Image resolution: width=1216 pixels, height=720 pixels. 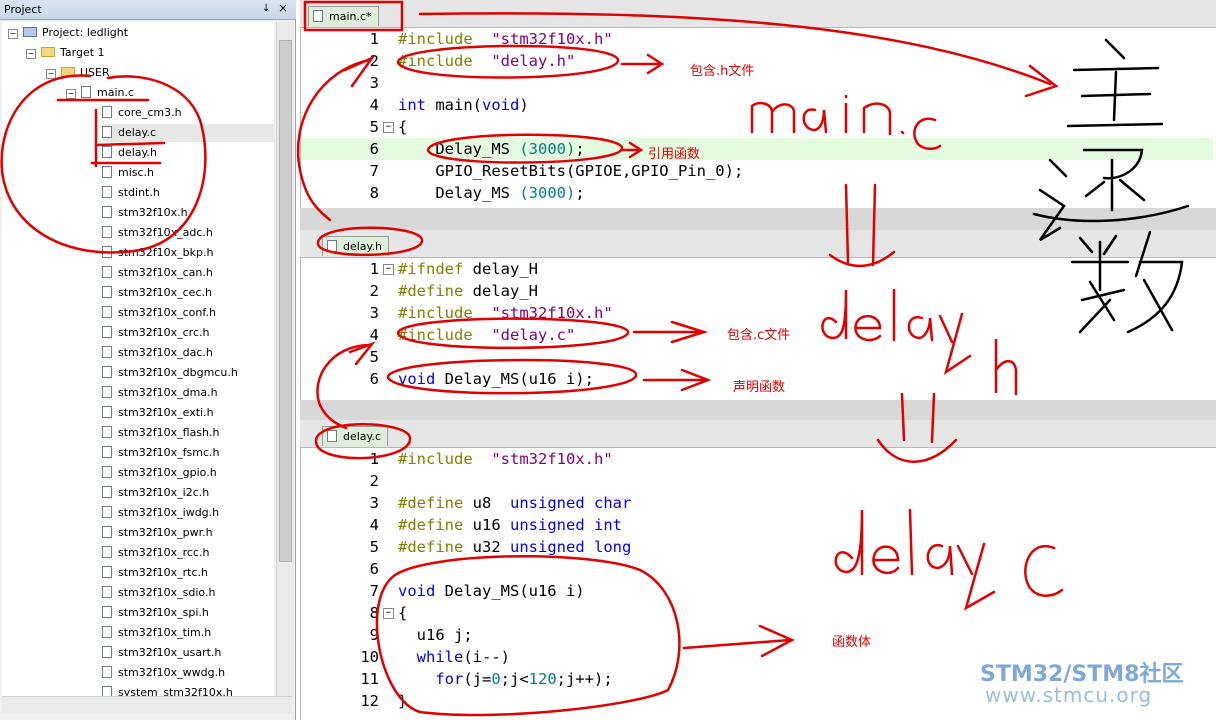 What do you see at coordinates (738, 55) in the screenshot?
I see `arrow-to-main-function` at bounding box center [738, 55].